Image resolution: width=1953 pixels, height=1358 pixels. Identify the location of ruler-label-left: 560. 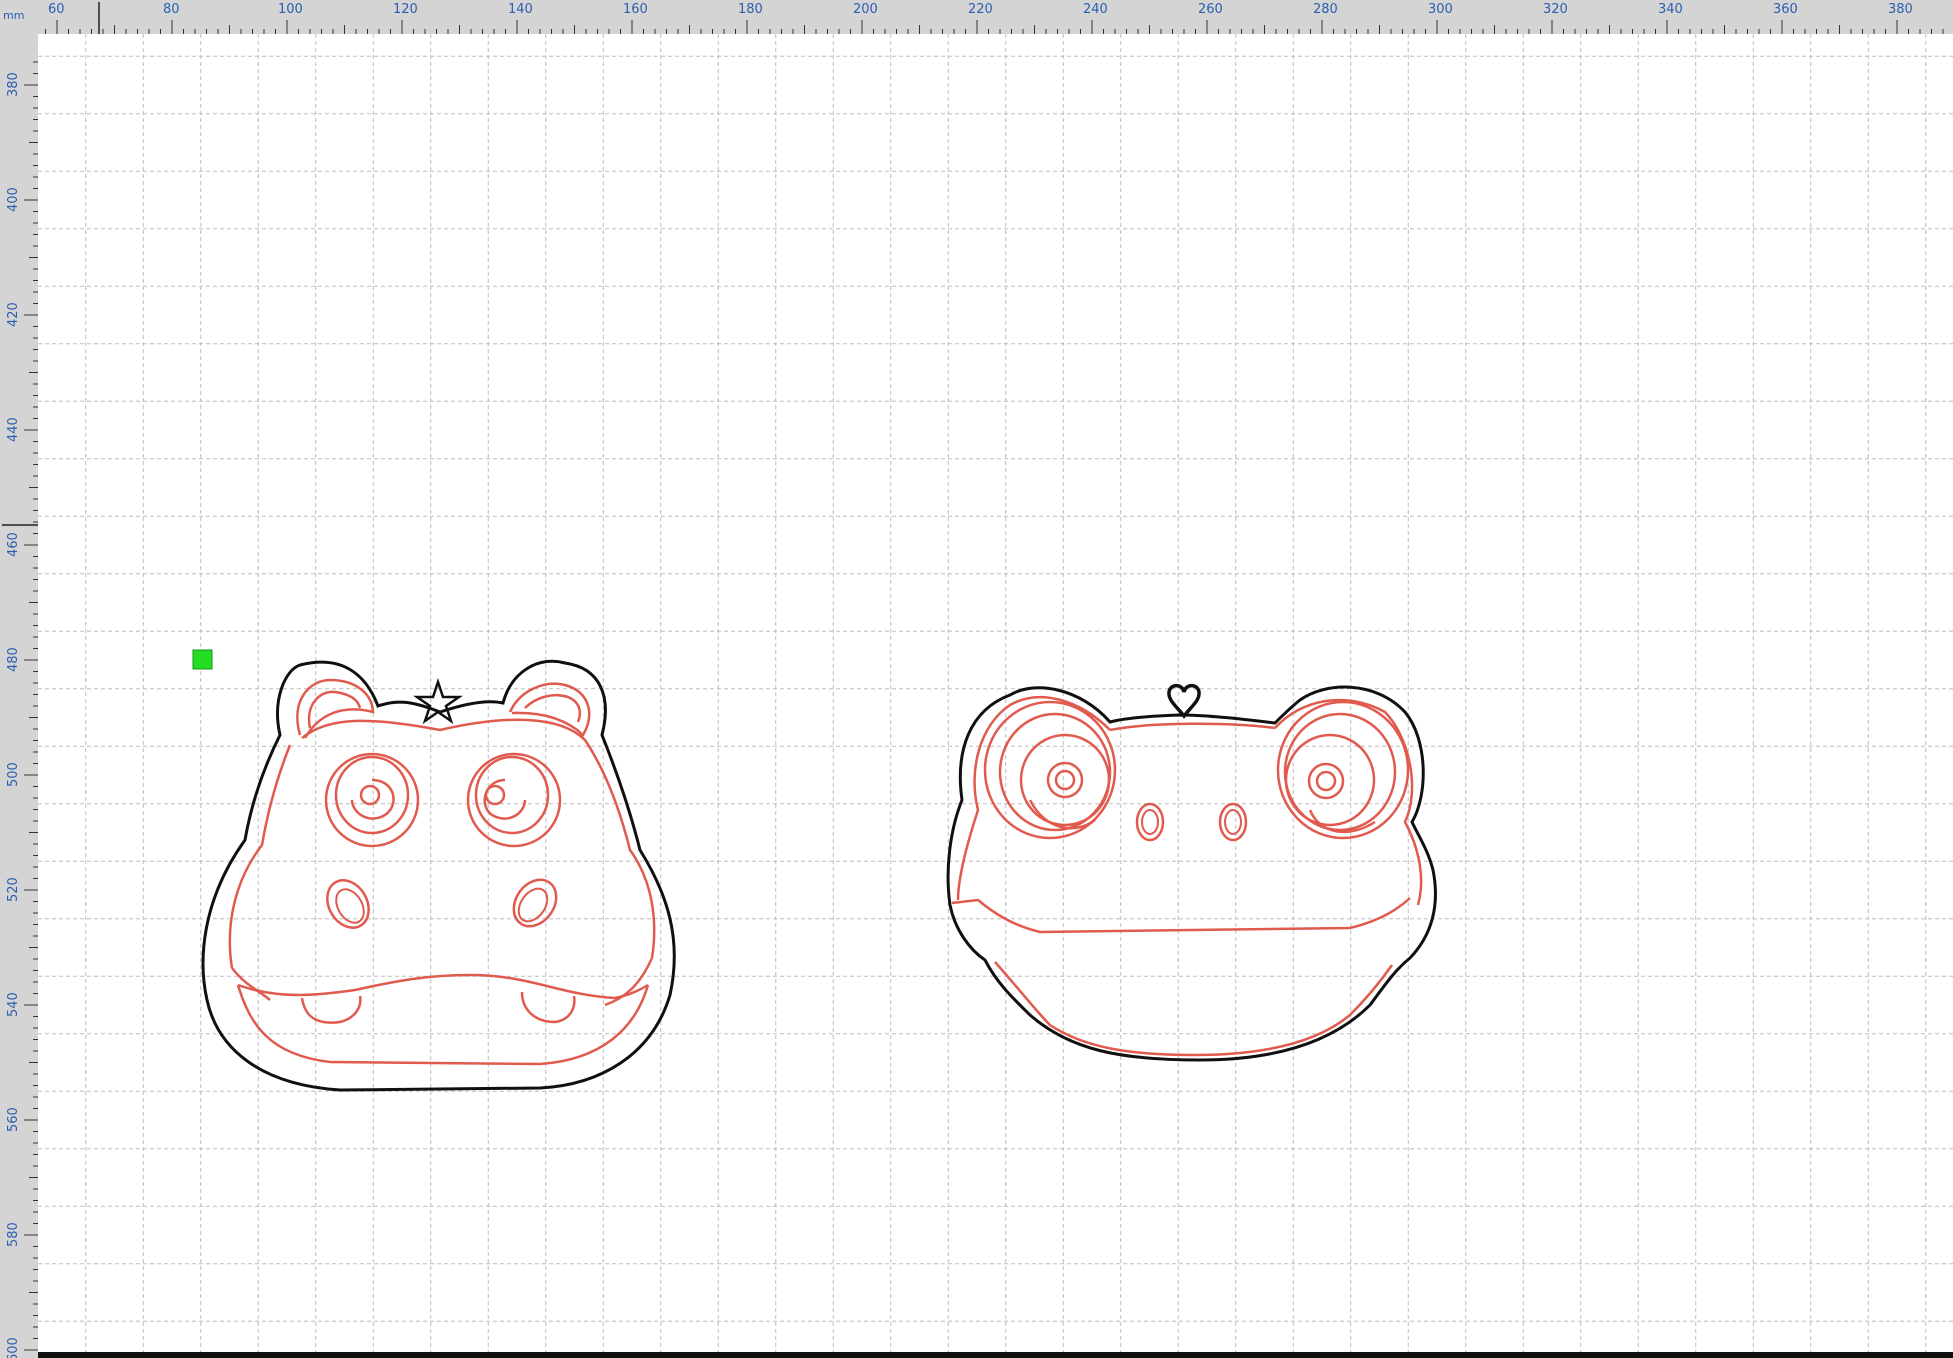
(13, 1119).